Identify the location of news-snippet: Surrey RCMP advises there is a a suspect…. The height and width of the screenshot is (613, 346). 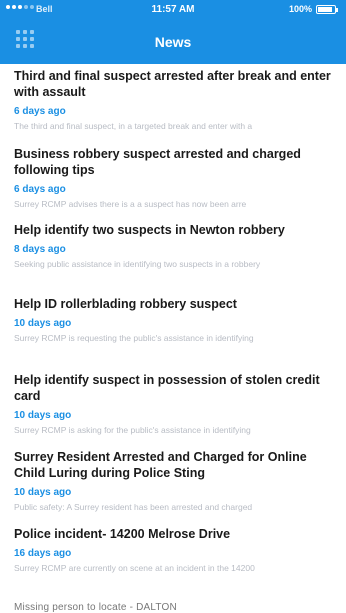
(130, 204).